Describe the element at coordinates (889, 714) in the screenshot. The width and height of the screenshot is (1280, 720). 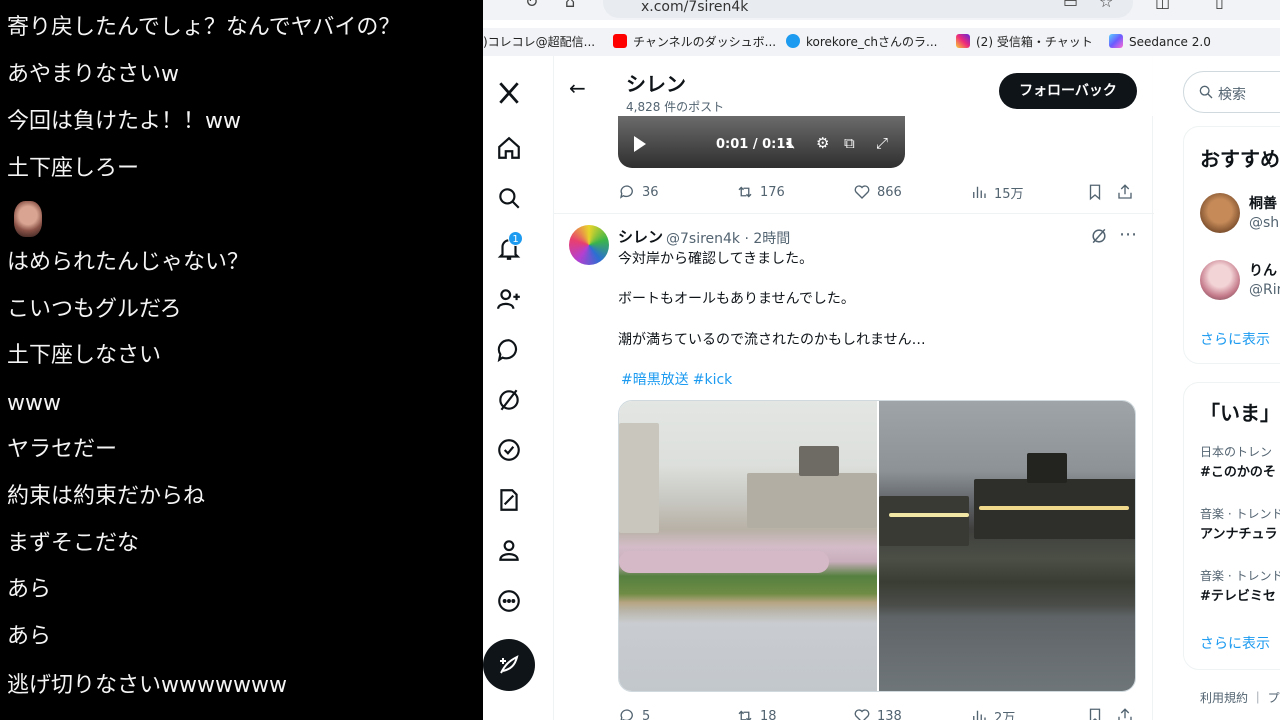
I see `like-count: 138` at that location.